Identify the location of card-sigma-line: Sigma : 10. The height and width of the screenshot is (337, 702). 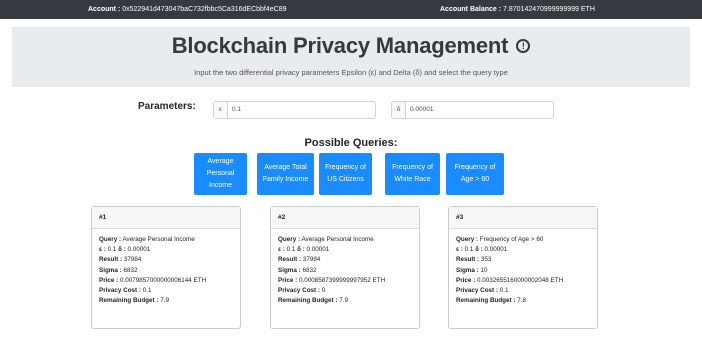
(472, 270).